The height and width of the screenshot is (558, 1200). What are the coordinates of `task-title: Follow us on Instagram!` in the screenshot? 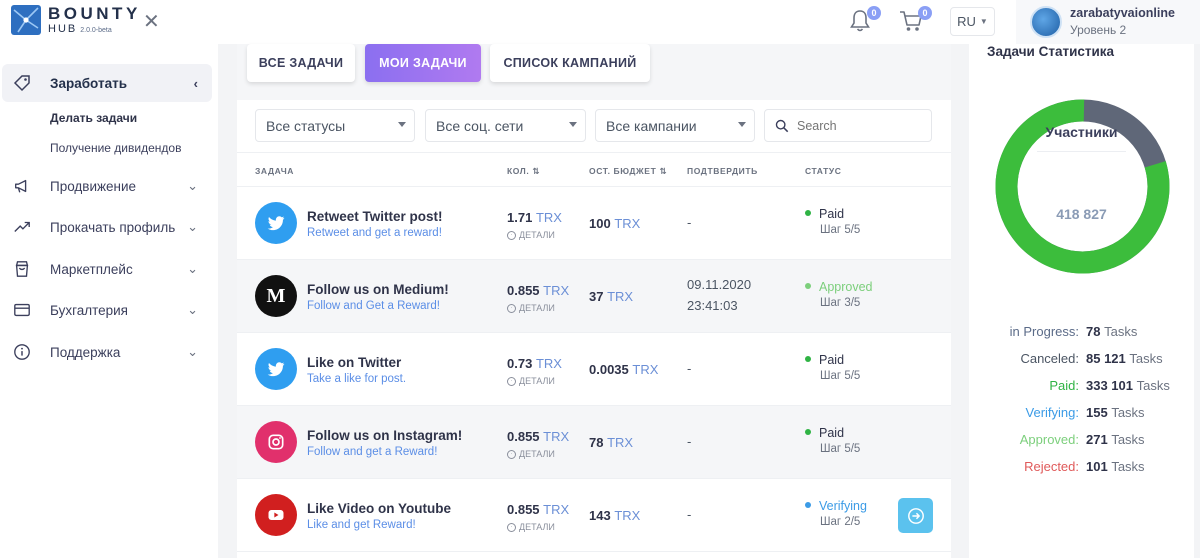 It's located at (384, 435).